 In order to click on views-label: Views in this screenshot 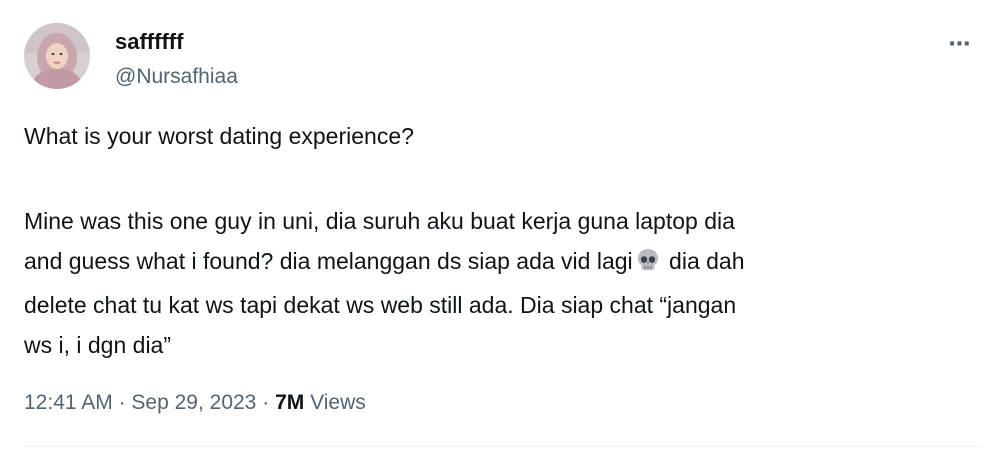, I will do `click(338, 402)`.